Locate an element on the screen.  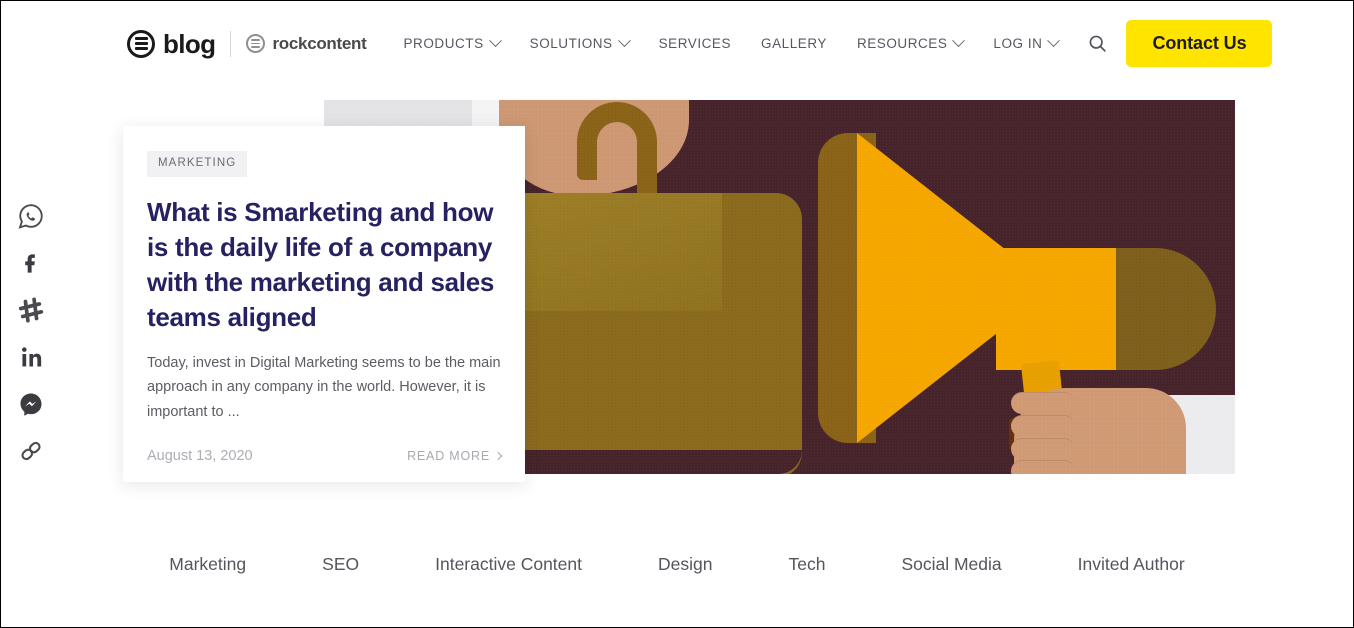
social-share-rail is located at coordinates (31, 333).